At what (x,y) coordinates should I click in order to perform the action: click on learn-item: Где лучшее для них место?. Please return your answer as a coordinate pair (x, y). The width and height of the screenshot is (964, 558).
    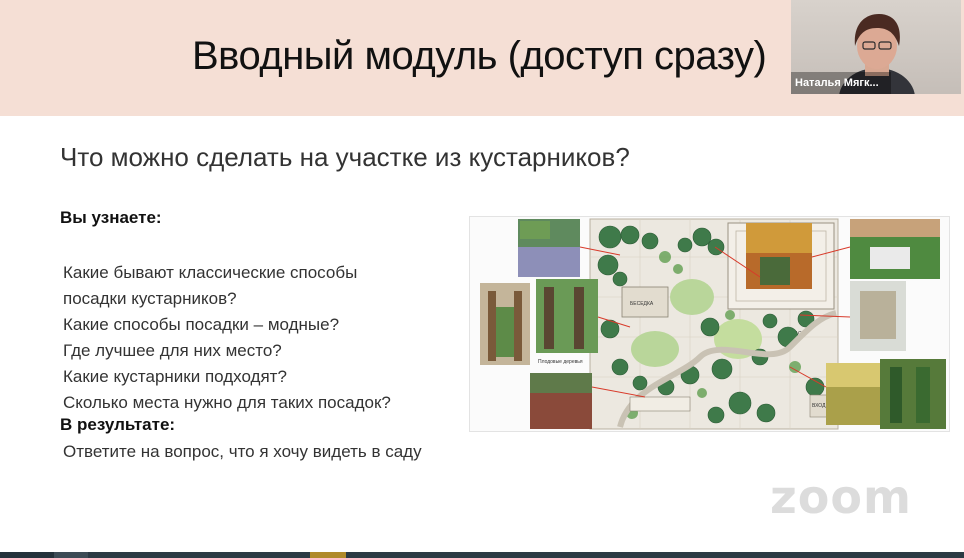
    Looking at the image, I should click on (172, 350).